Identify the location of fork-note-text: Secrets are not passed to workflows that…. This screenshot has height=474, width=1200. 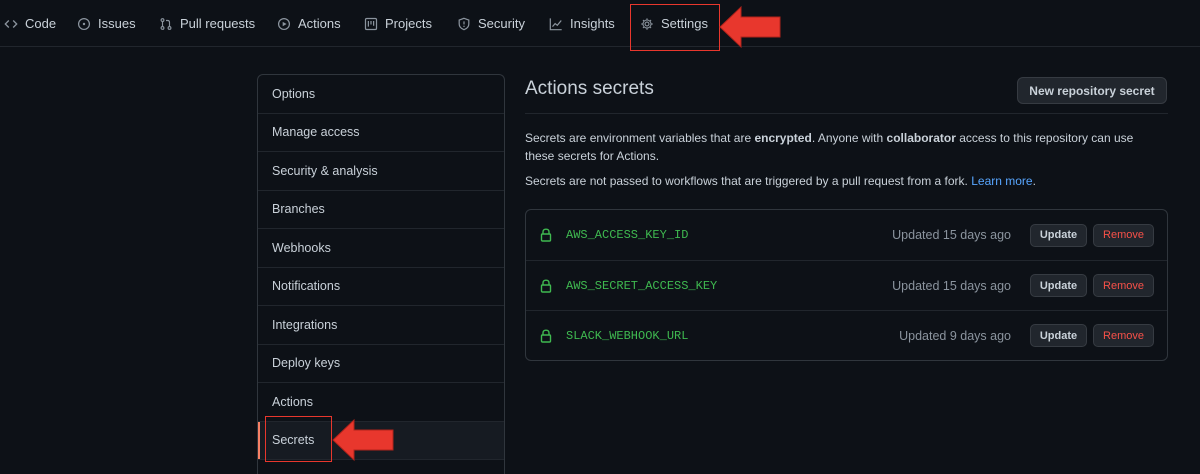
(748, 181).